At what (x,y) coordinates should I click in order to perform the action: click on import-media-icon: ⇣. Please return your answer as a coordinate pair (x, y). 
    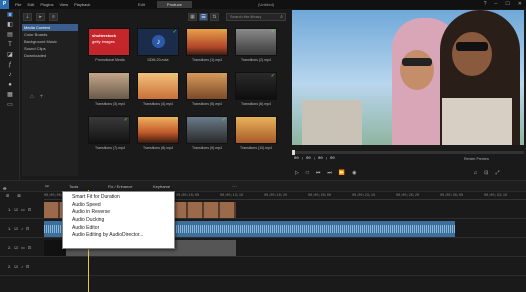
    Looking at the image, I should click on (27, 17).